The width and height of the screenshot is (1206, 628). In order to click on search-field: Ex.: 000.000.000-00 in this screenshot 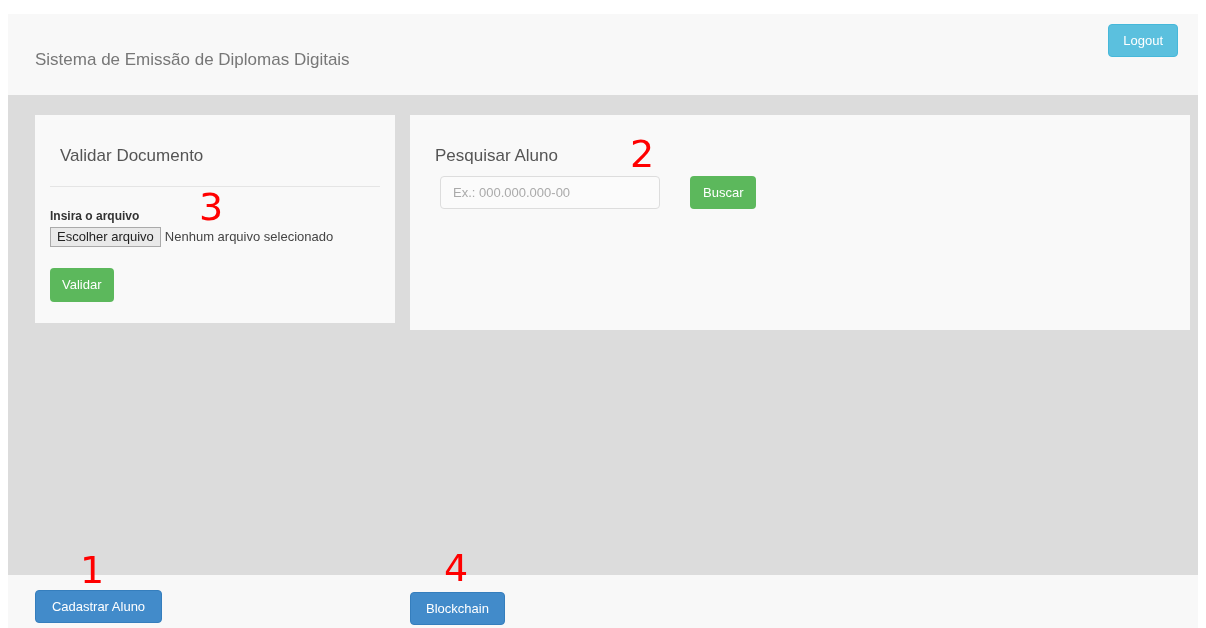, I will do `click(550, 192)`.